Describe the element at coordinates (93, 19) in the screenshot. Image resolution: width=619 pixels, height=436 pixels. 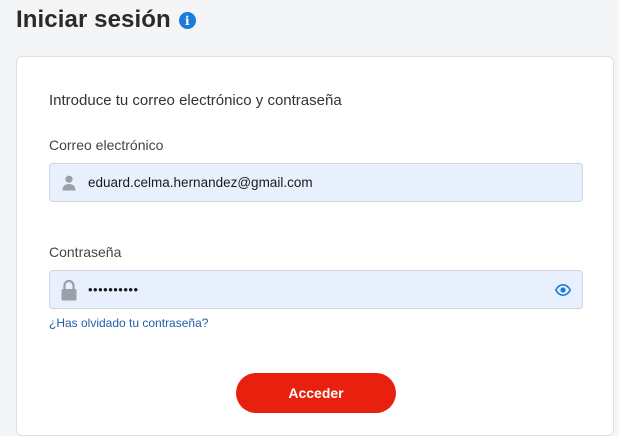
I see `page-title: Iniciar sesión` at that location.